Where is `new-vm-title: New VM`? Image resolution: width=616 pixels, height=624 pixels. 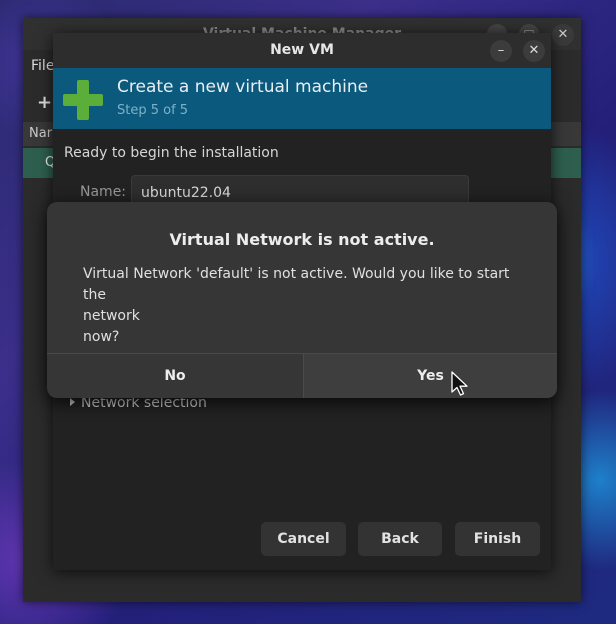
new-vm-title: New VM is located at coordinates (302, 50).